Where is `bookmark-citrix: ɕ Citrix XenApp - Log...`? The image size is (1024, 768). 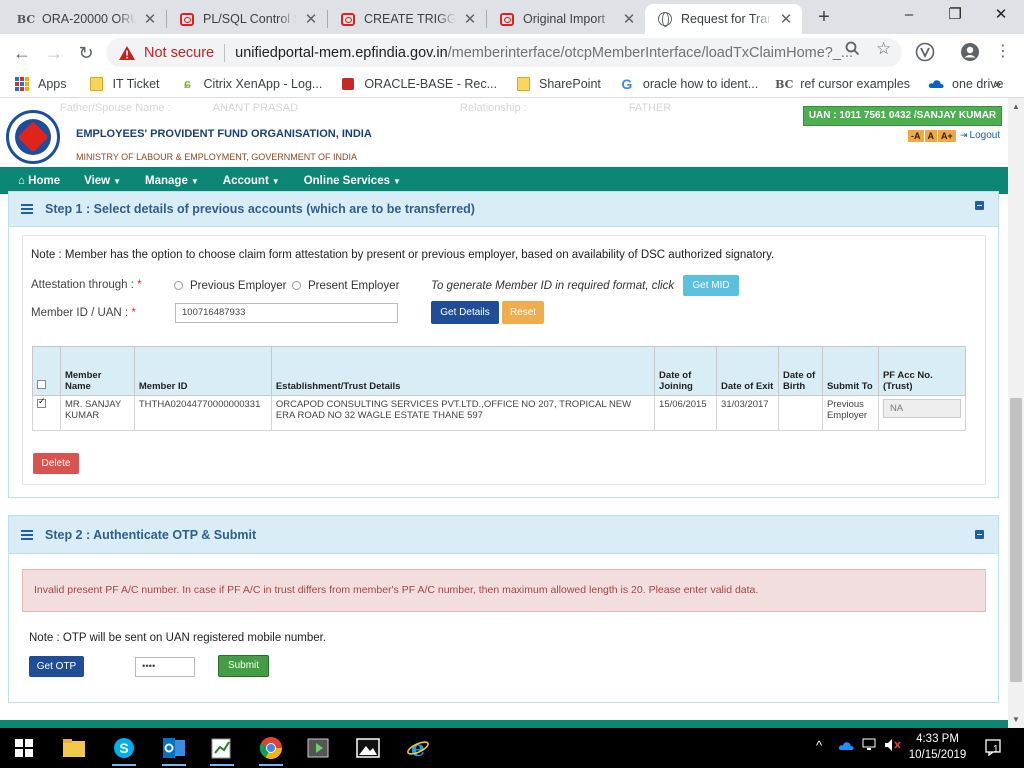 bookmark-citrix: ɕ Citrix XenApp - Log... is located at coordinates (251, 84).